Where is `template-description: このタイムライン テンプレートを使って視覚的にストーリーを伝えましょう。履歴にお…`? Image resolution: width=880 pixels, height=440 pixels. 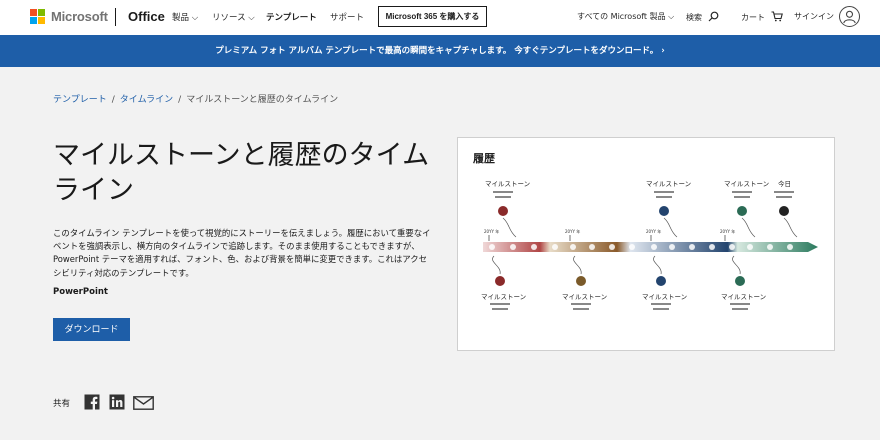
template-description: このタイムライン テンプレートを使って視覚的にストーリーを伝えましょう。履歴にお… is located at coordinates (242, 253).